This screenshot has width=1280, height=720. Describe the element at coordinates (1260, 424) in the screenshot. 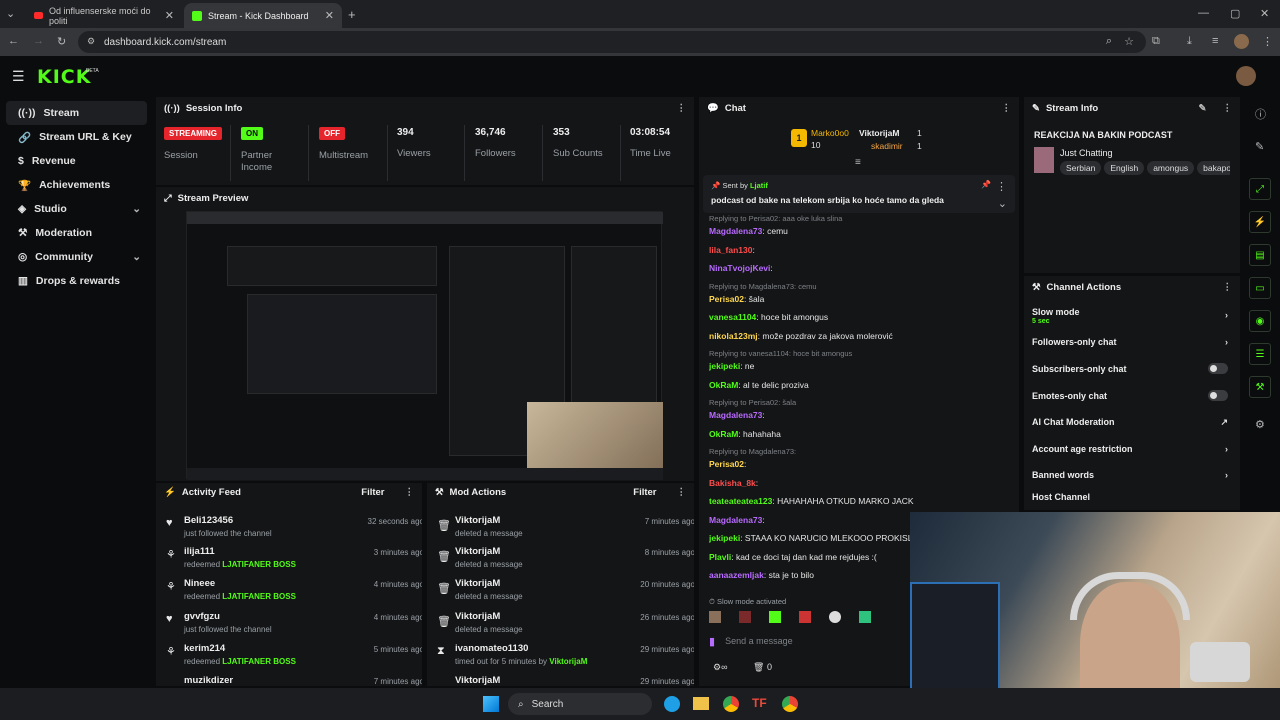

I see `settings-icon: ⚙` at that location.